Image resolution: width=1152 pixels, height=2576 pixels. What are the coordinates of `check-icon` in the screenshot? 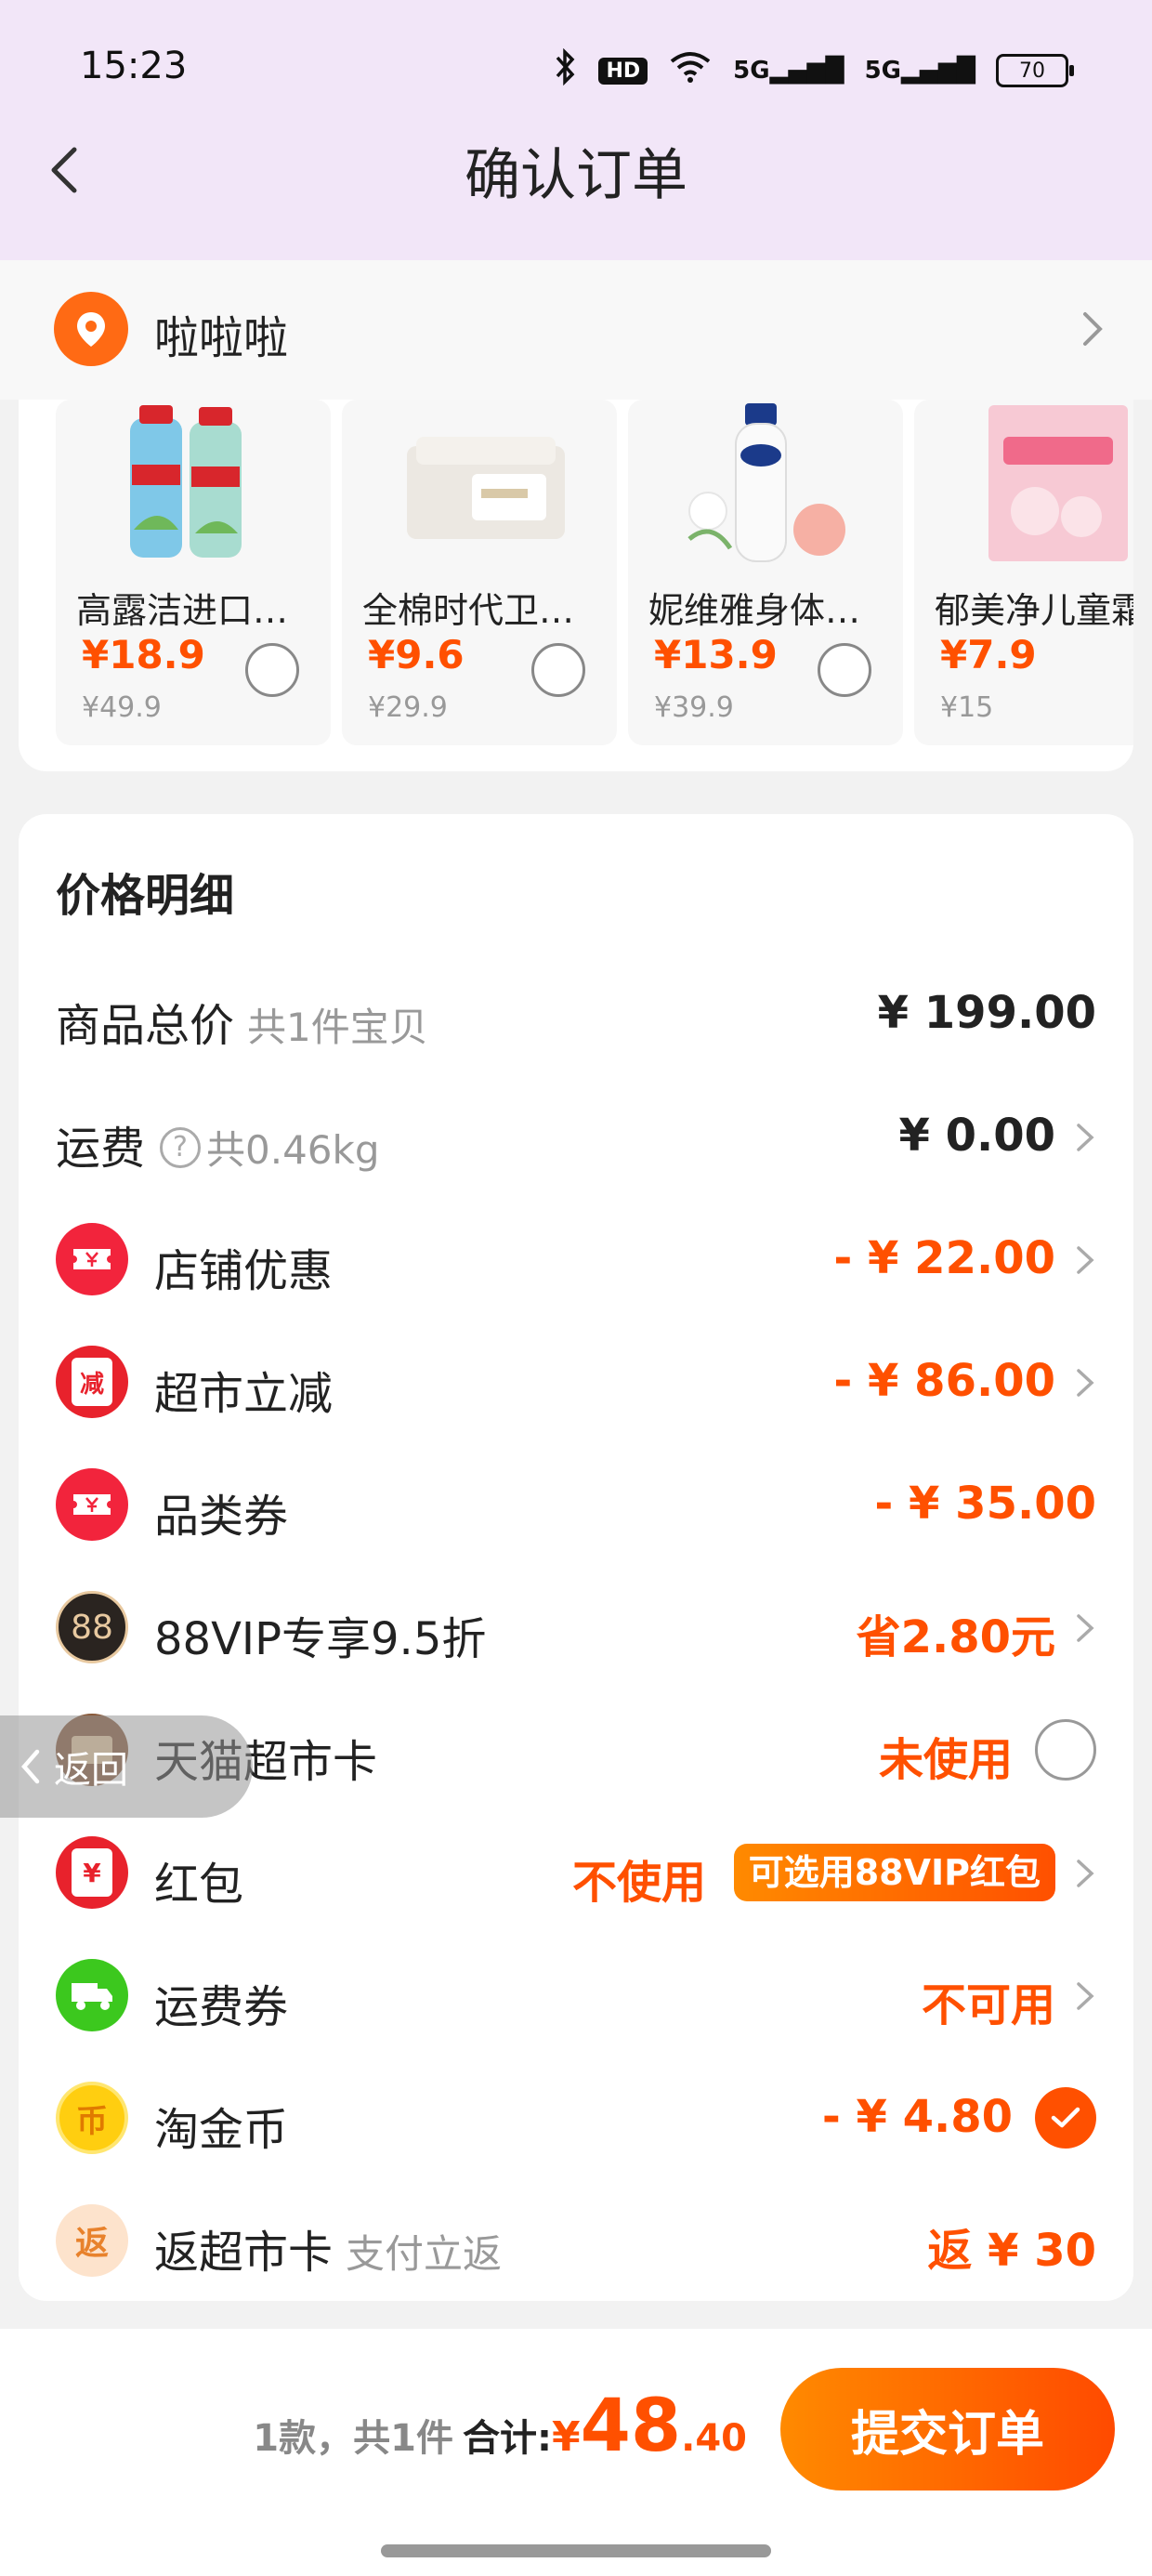 It's located at (1065, 2117).